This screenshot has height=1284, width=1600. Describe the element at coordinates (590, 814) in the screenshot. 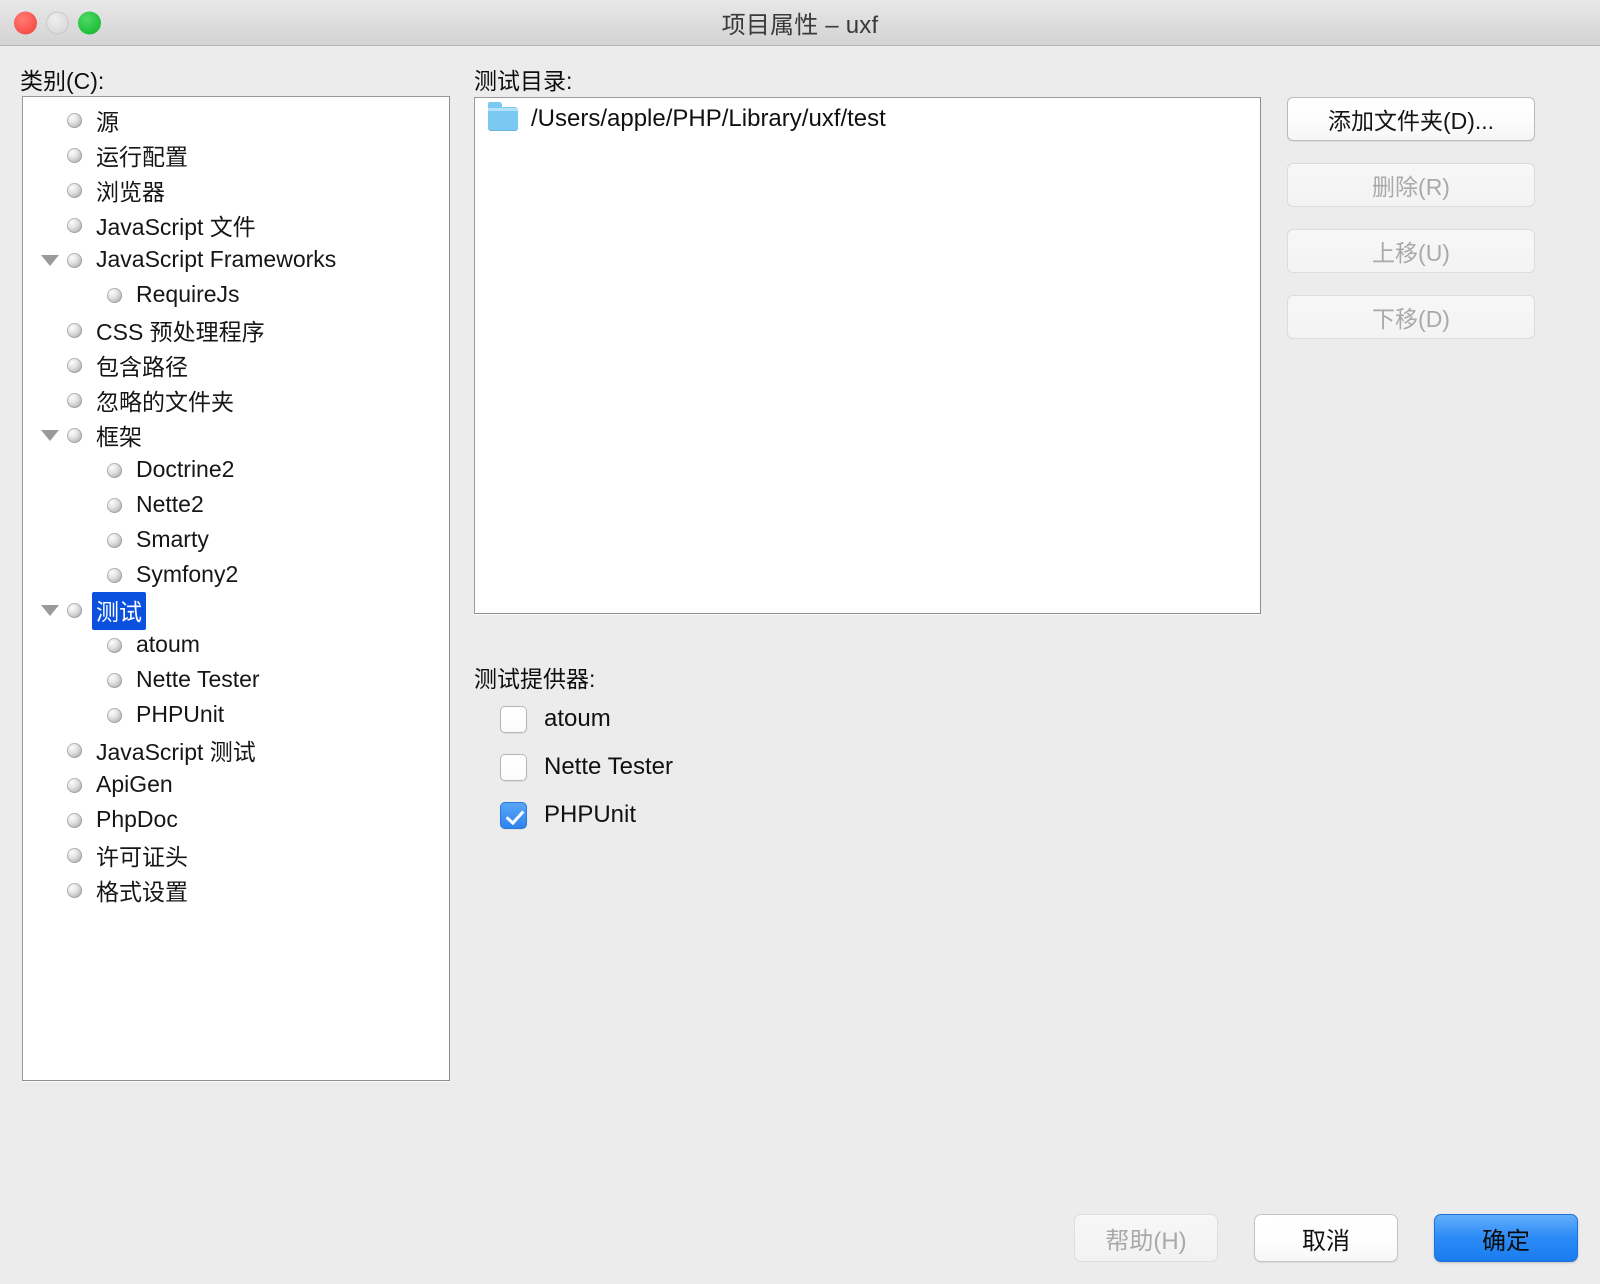

I see `checkbox-label: PHPUnit` at that location.